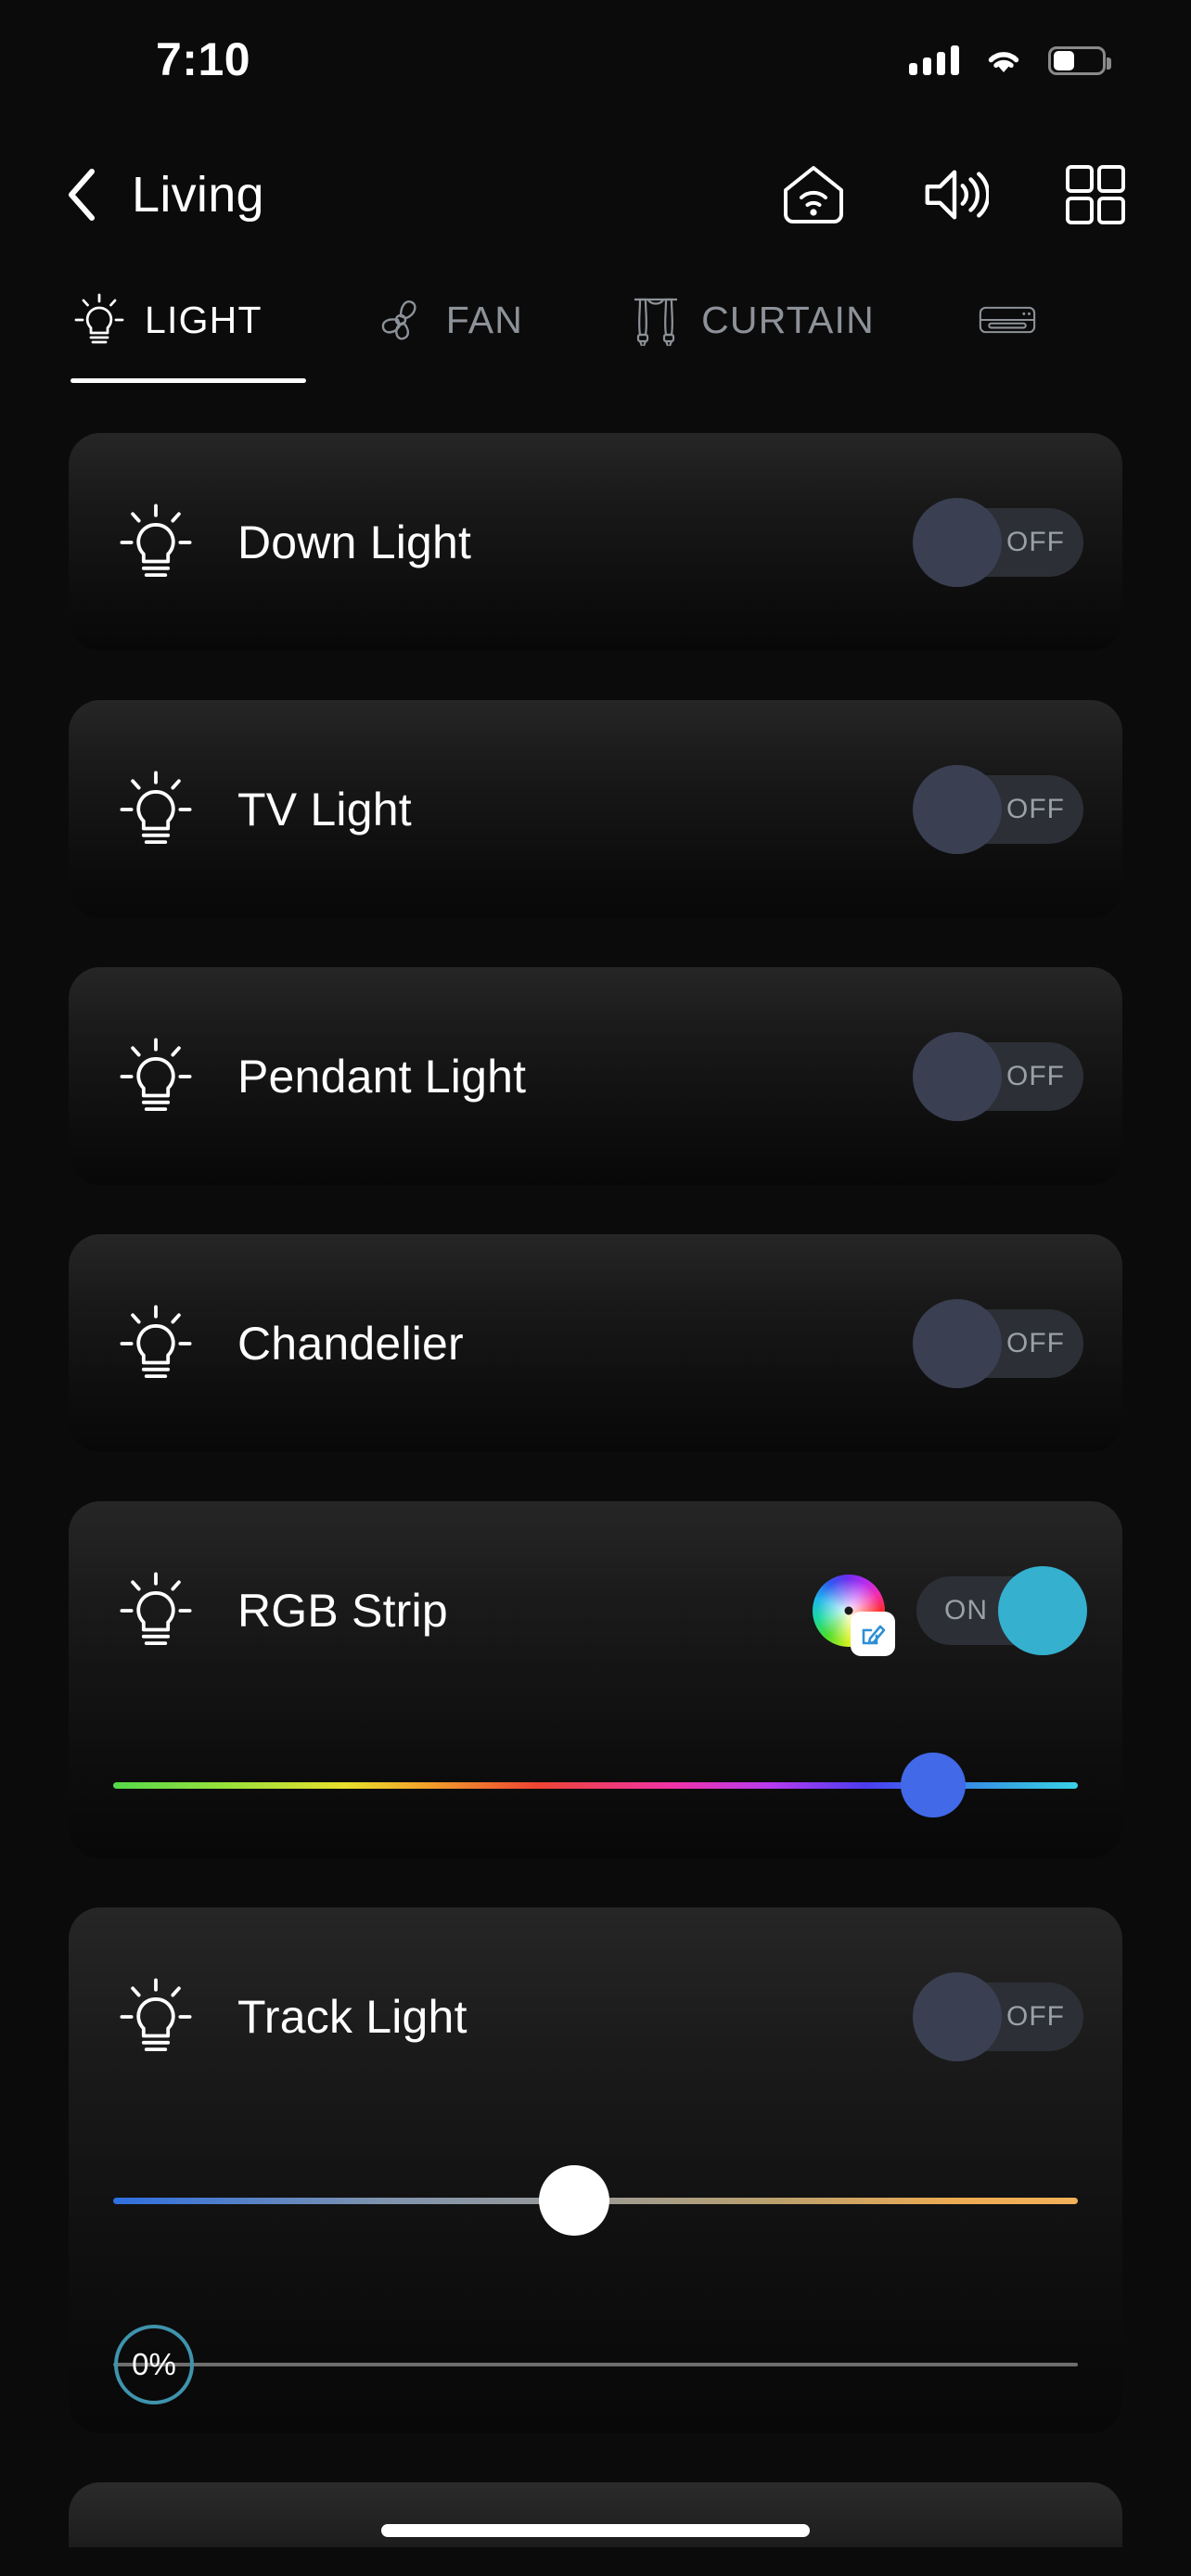 This screenshot has width=1191, height=2576. I want to click on hue-slider, so click(595, 1788).